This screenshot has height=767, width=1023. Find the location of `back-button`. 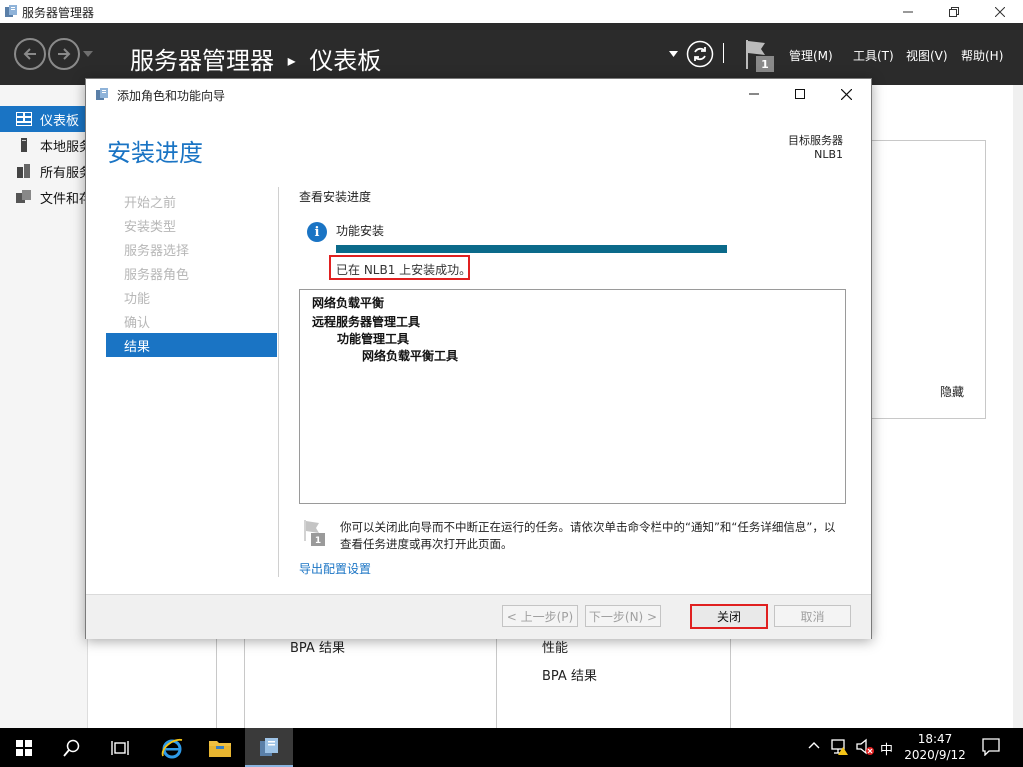

back-button is located at coordinates (30, 54).